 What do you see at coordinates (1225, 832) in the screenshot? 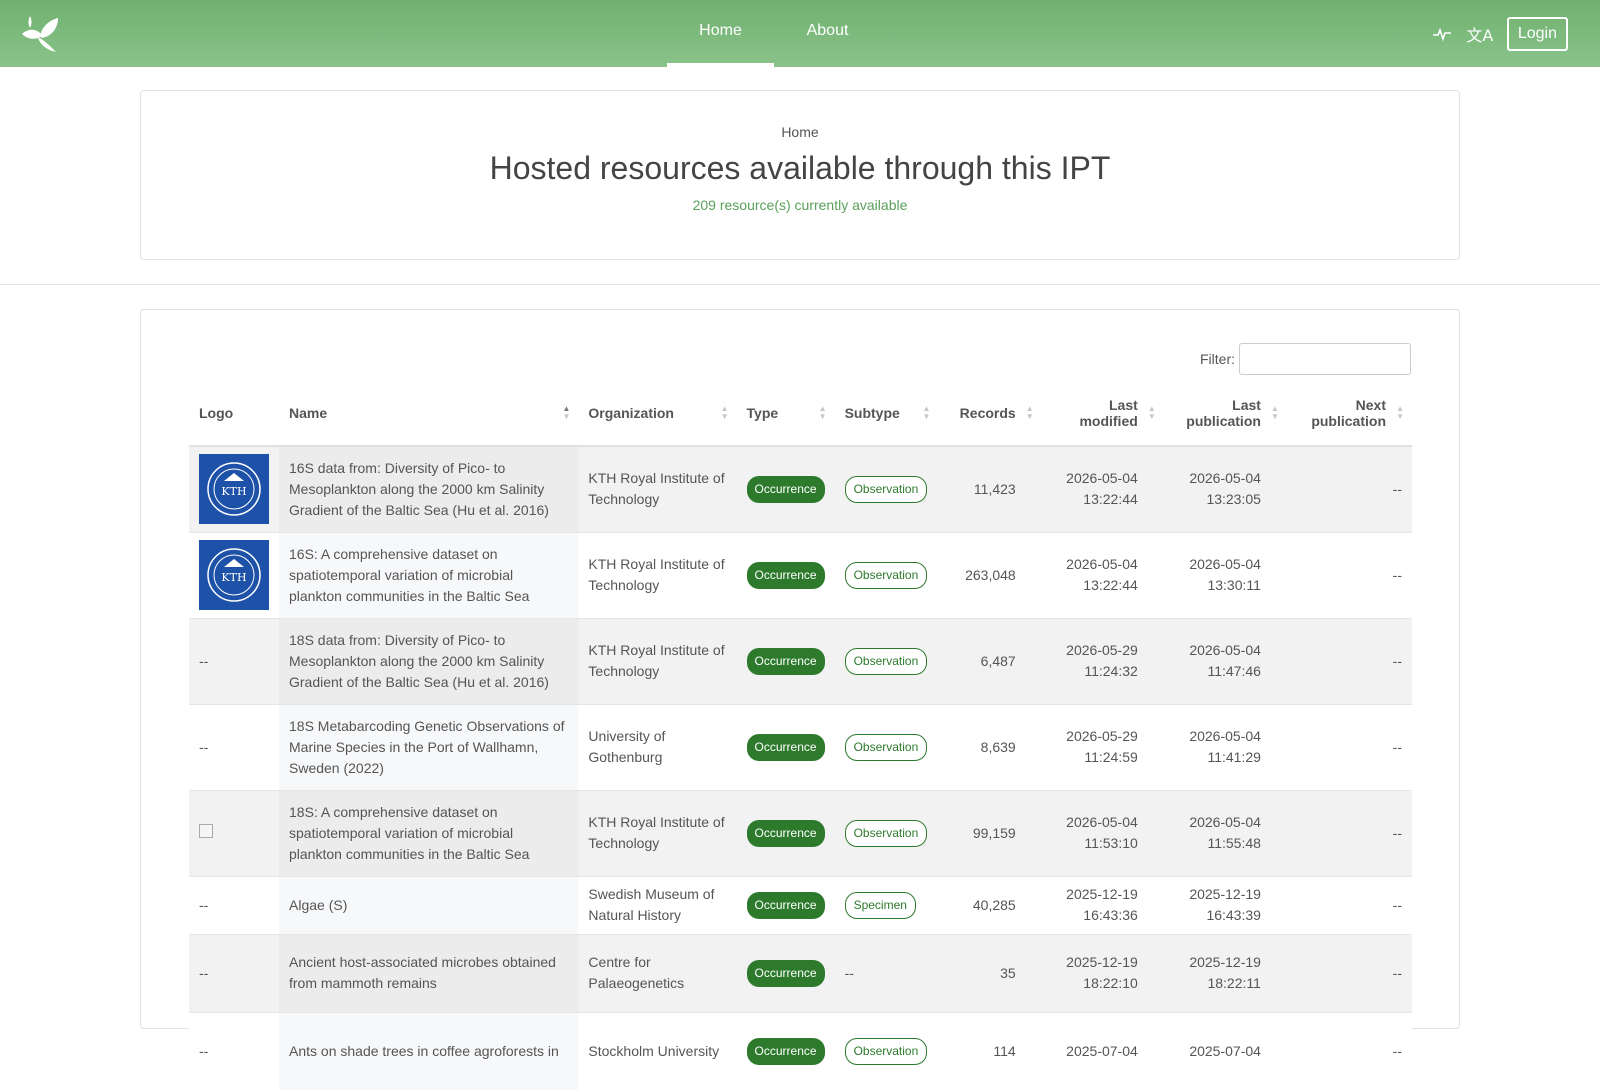
I see `last-publication-cell: 2026-05-04 11:55:48` at bounding box center [1225, 832].